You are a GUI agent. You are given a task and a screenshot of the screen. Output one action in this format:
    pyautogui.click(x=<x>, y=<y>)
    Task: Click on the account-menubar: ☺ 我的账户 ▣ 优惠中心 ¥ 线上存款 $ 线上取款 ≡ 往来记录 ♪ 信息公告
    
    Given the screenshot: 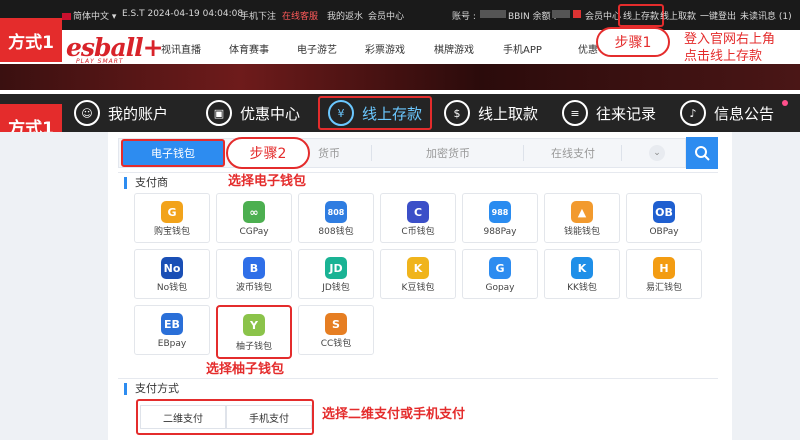 What is the action you would take?
    pyautogui.click(x=400, y=113)
    